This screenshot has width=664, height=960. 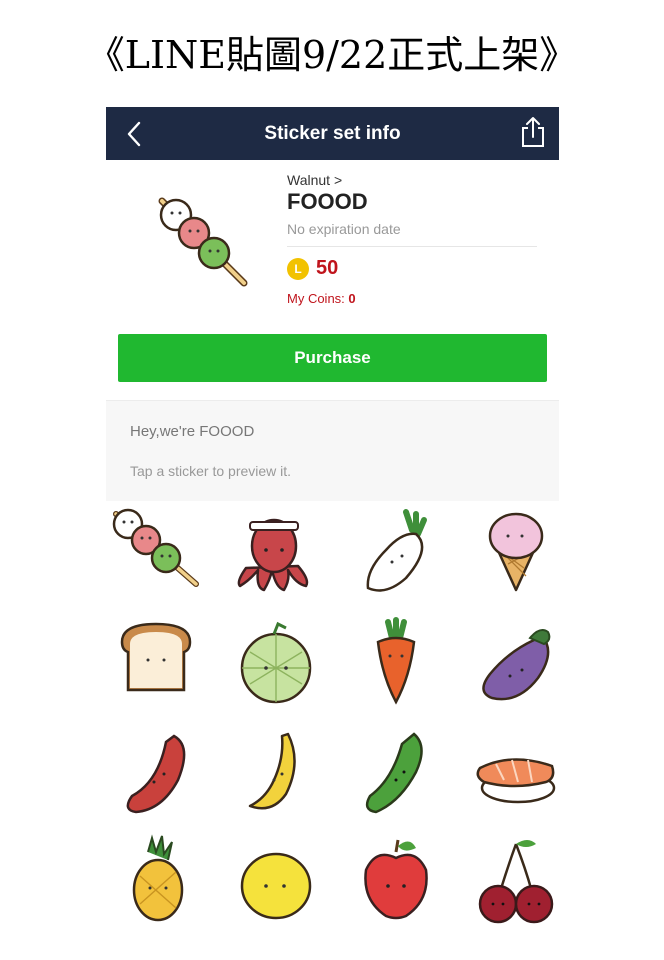 I want to click on sticker-lemon, so click(x=276, y=885).